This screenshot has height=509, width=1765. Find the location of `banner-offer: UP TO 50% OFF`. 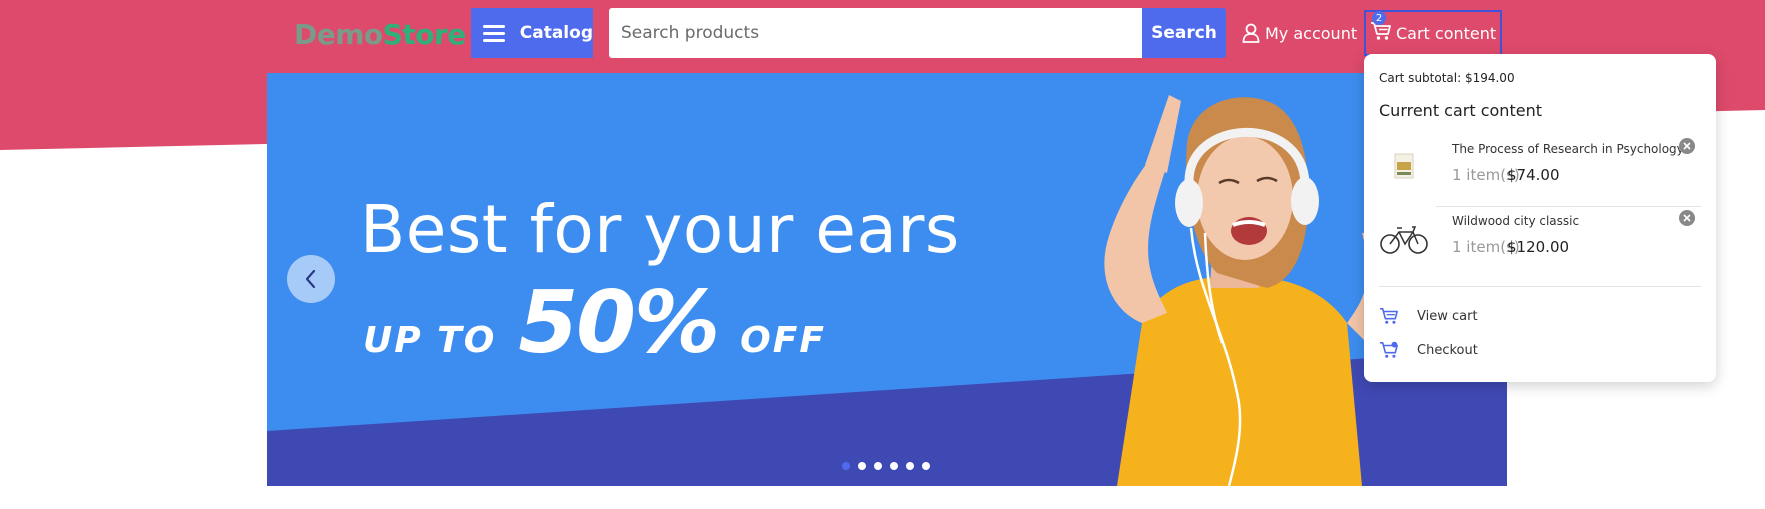

banner-offer: UP TO 50% OFF is located at coordinates (594, 323).